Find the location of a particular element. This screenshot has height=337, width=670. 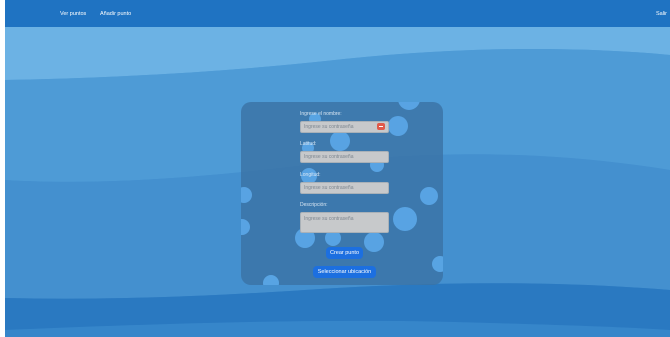

nav-salir-link: Salir is located at coordinates (661, 14).